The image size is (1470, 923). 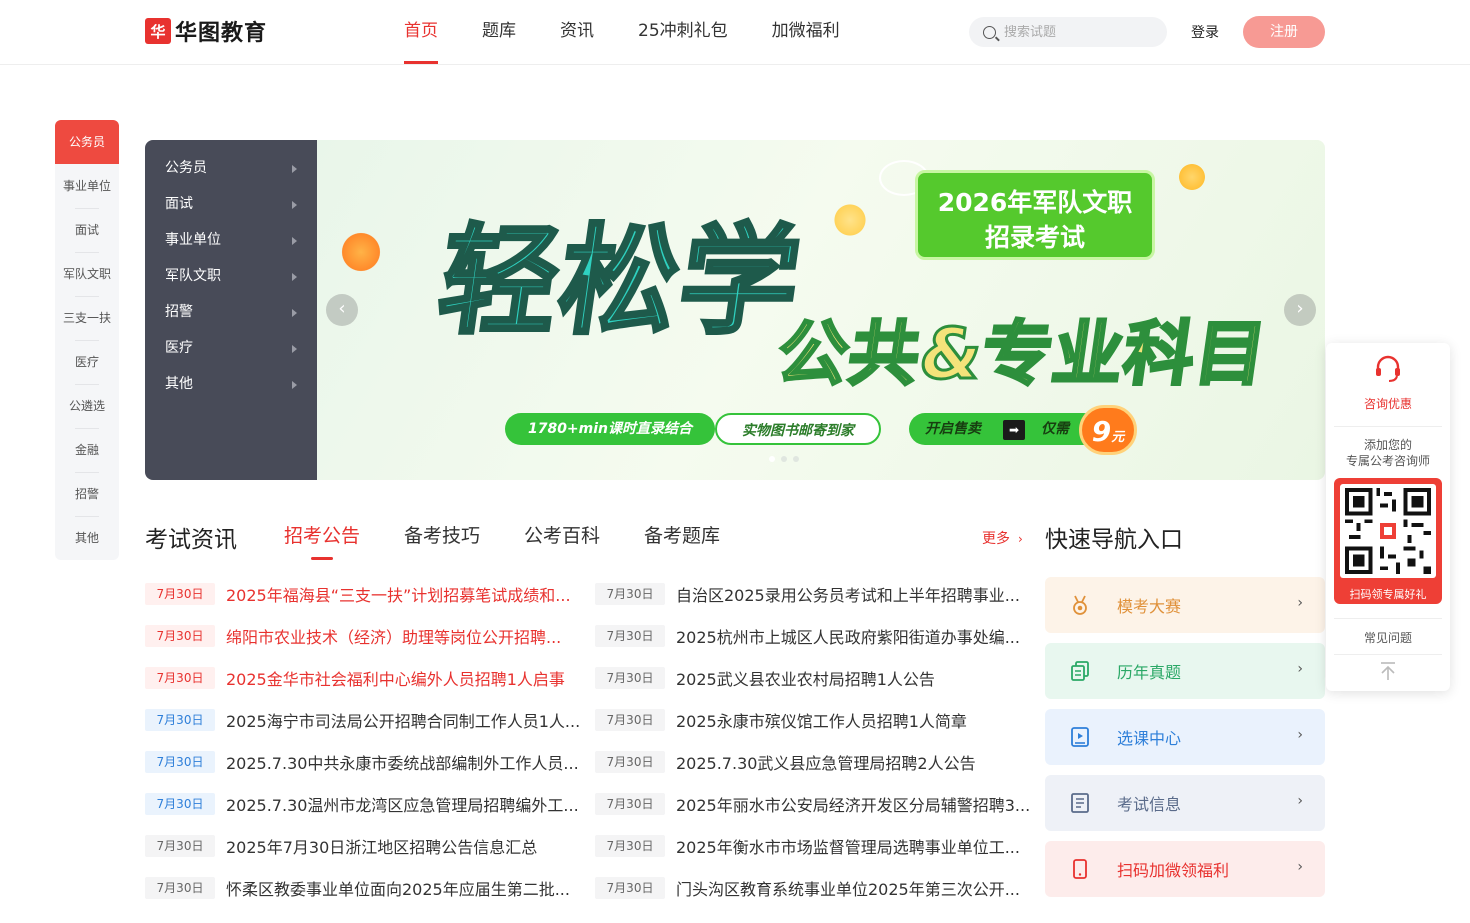 I want to click on sidebar-item-selection: 公遴选, so click(x=87, y=406).